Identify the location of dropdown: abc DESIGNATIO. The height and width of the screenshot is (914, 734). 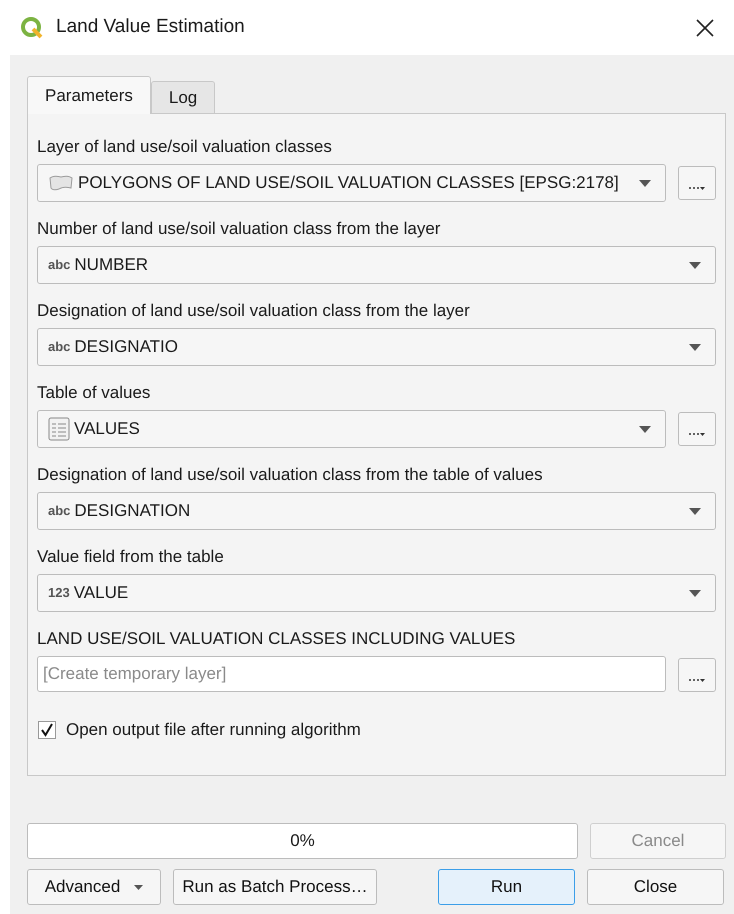
(376, 347).